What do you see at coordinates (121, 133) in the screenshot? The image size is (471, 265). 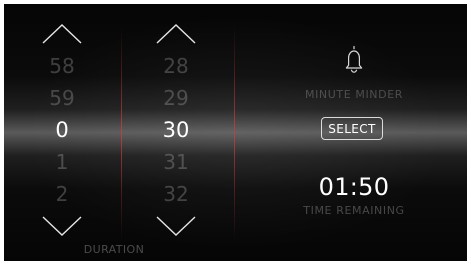 I see `left-column-divider` at bounding box center [121, 133].